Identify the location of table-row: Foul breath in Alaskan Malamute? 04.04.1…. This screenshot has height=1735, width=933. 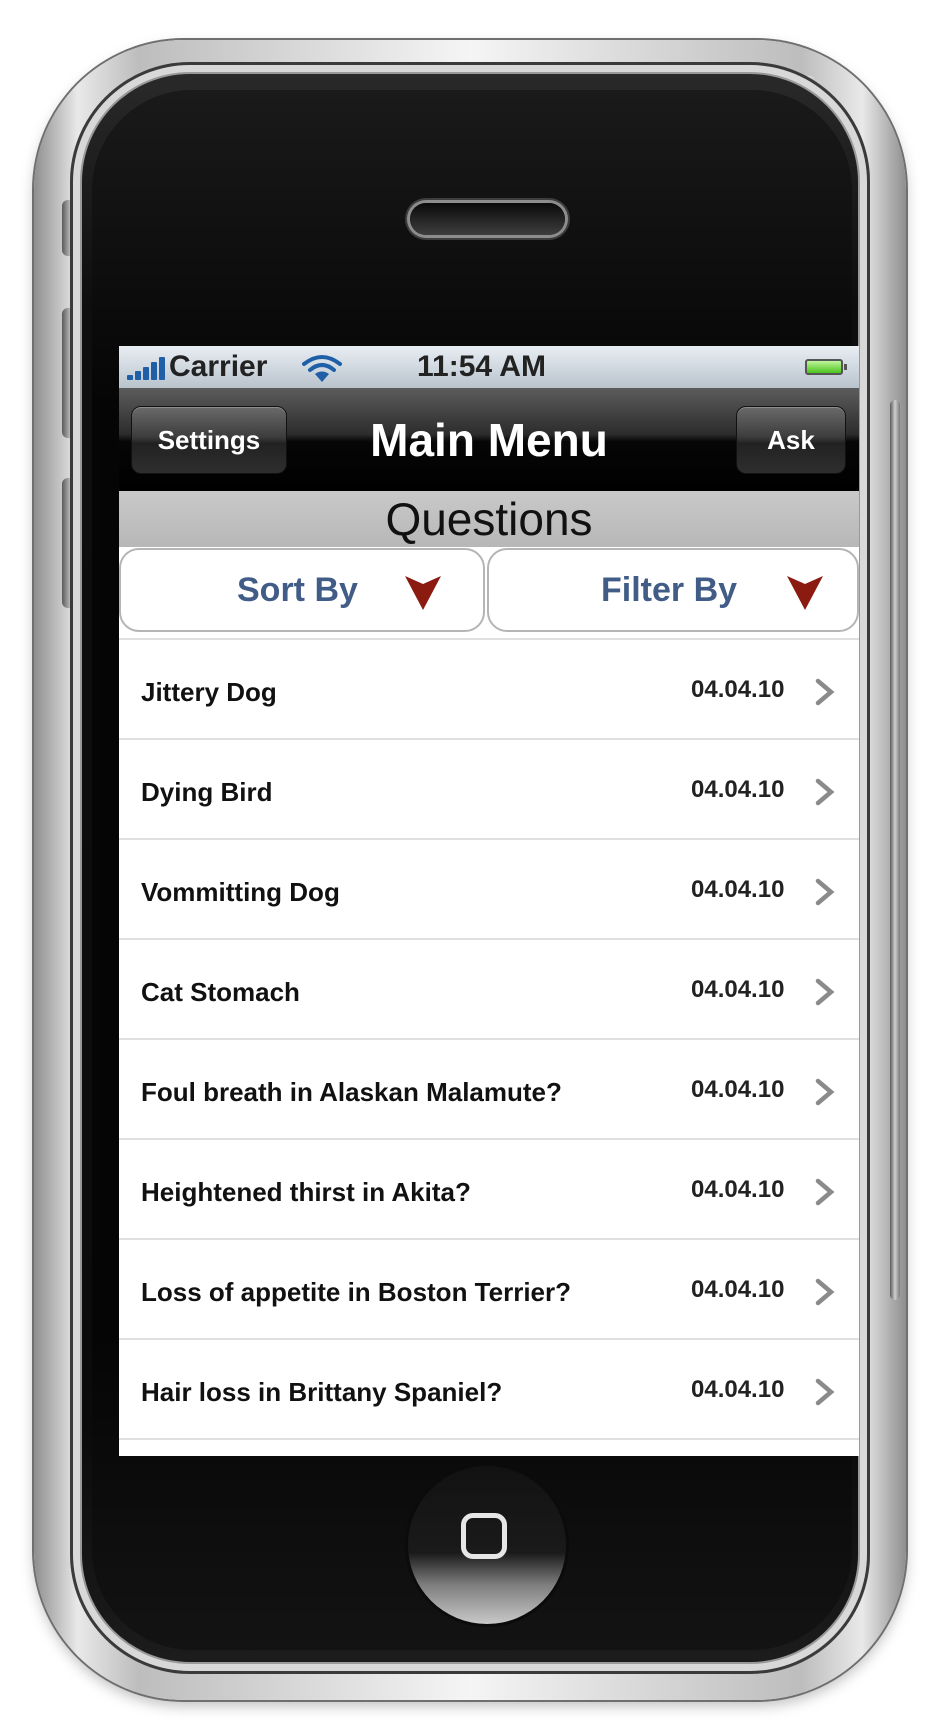
(489, 1090).